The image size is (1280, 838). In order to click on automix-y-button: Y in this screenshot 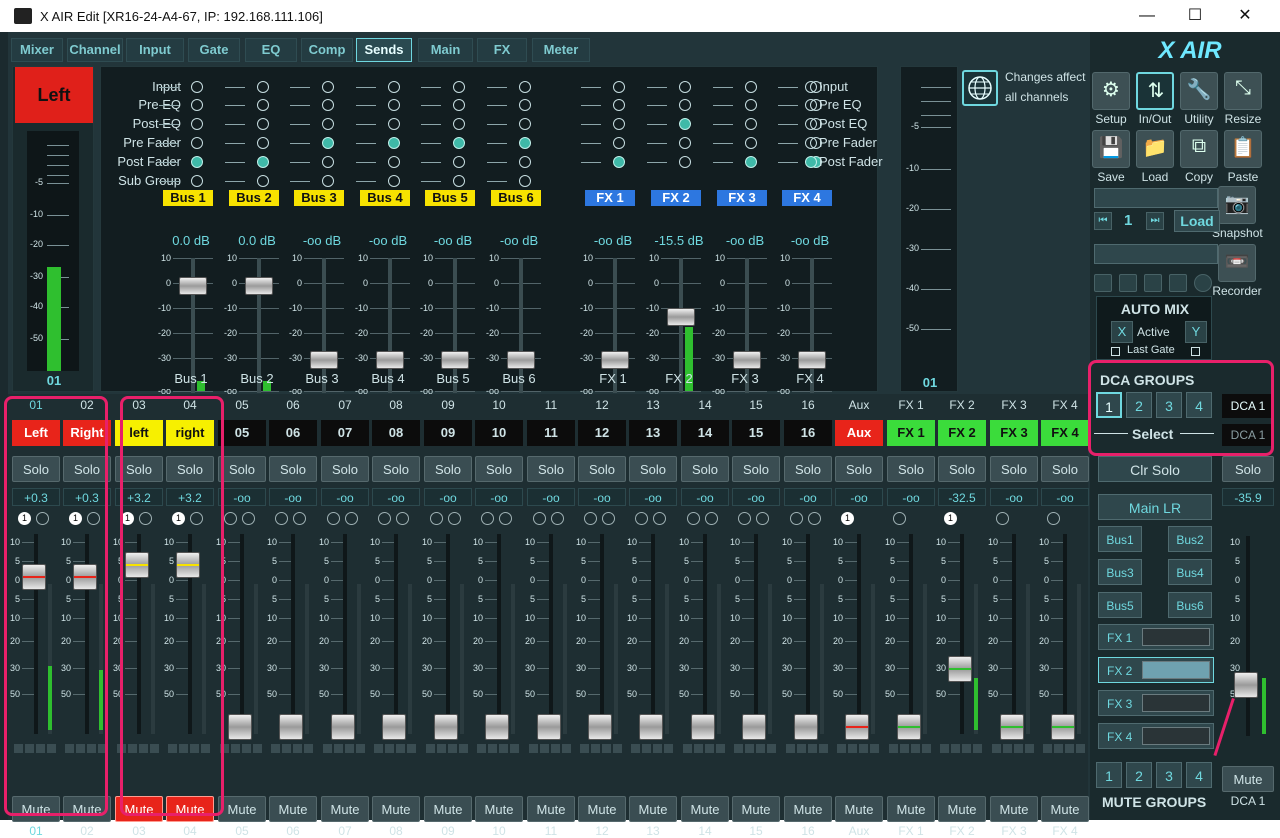, I will do `click(1196, 332)`.